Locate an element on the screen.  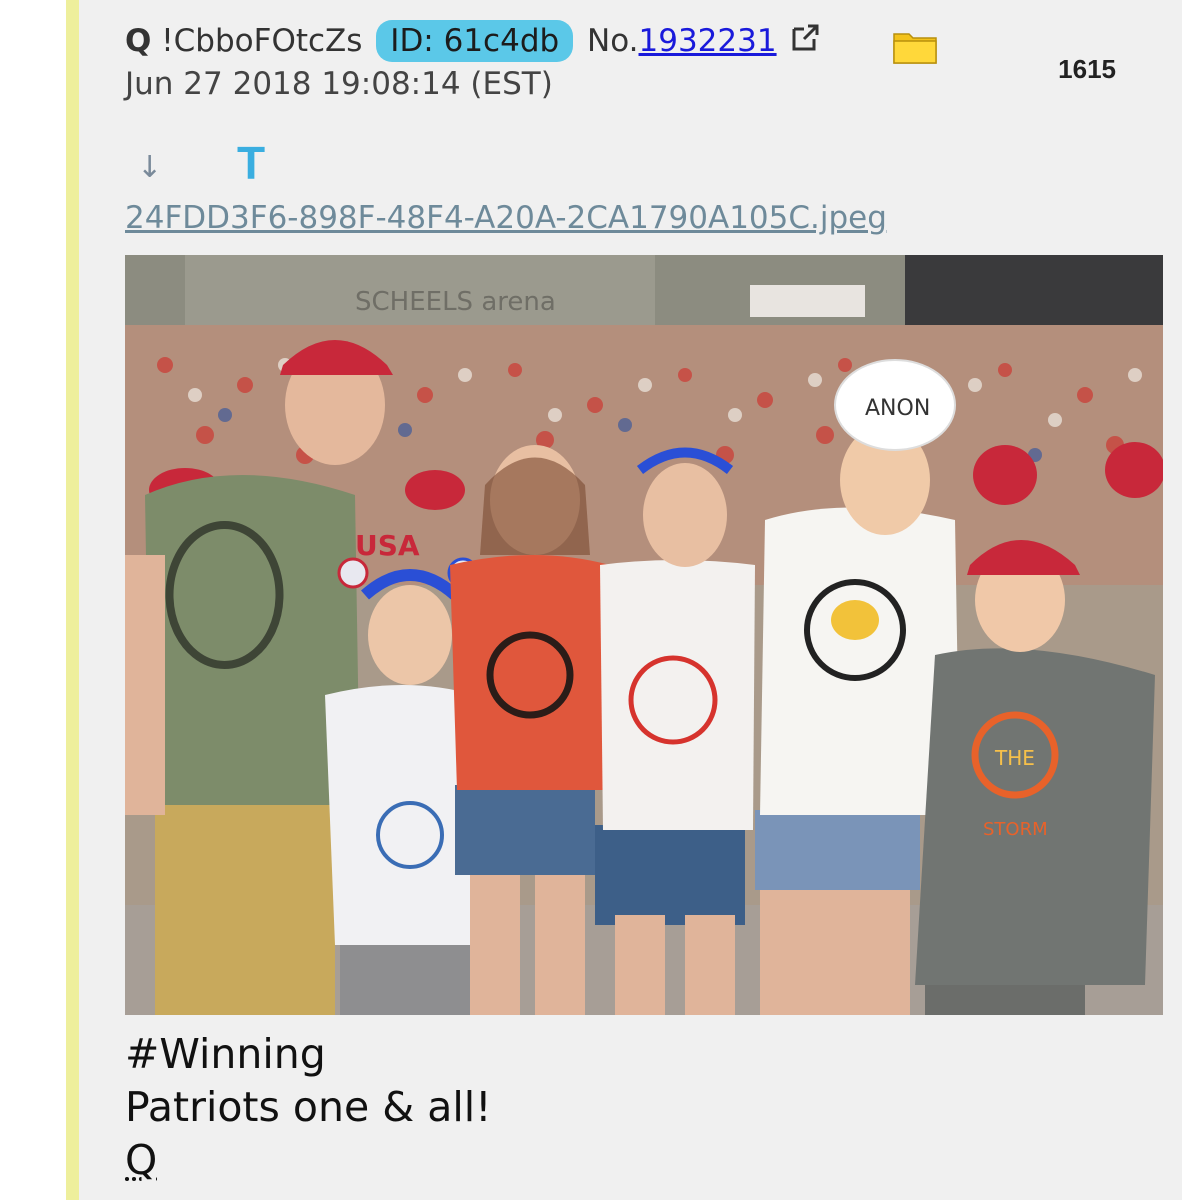
chef-hat-text: ANON is located at coordinates (897, 408).